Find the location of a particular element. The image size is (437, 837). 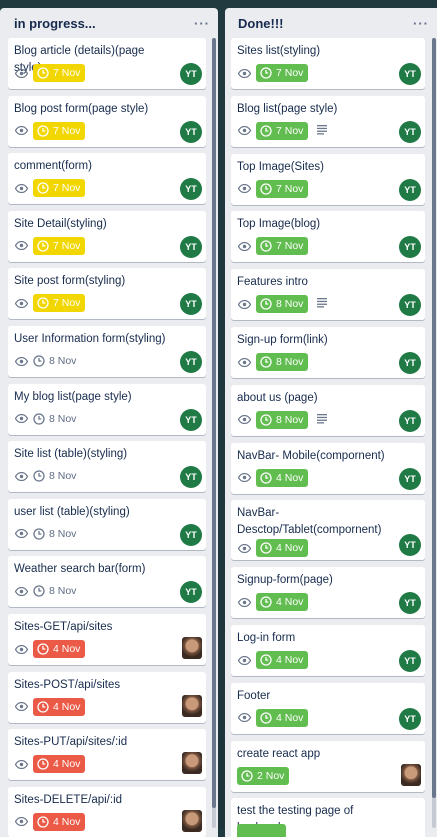

card: Sites-GET/api/sites 4 Nov is located at coordinates (107, 639).